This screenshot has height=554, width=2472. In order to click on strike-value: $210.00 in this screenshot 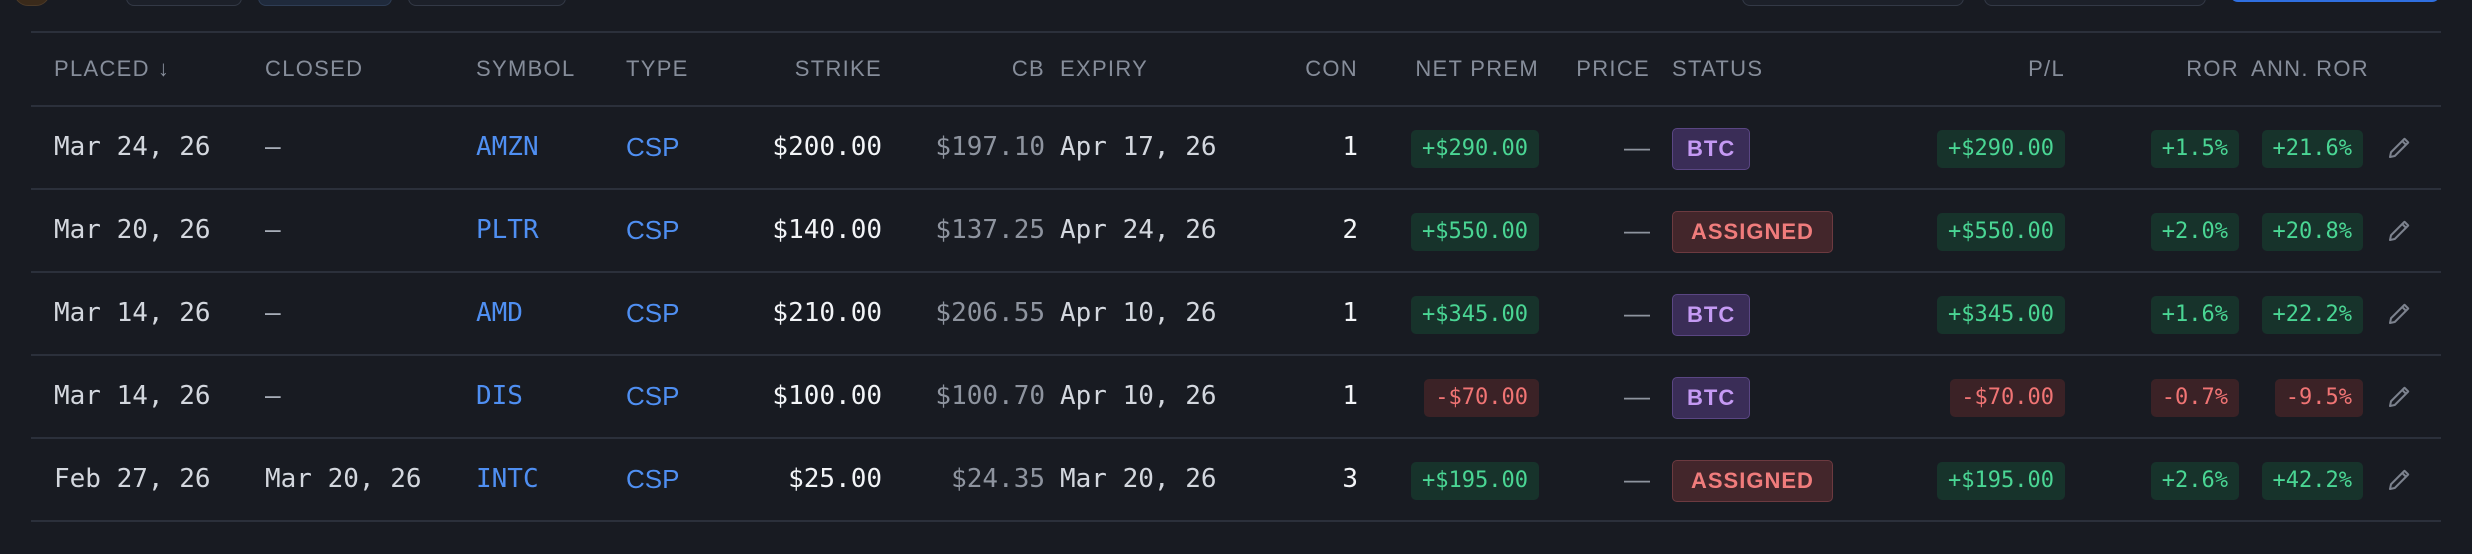, I will do `click(827, 313)`.